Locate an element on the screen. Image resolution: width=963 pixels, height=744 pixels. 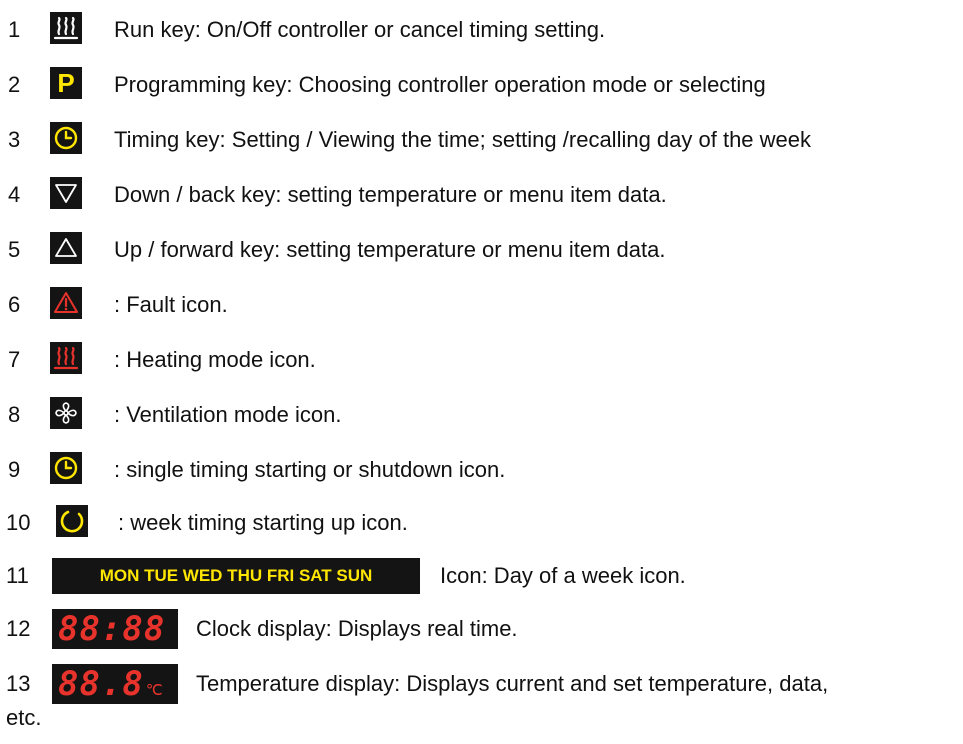
item-number: 5 is located at coordinates (14, 249).